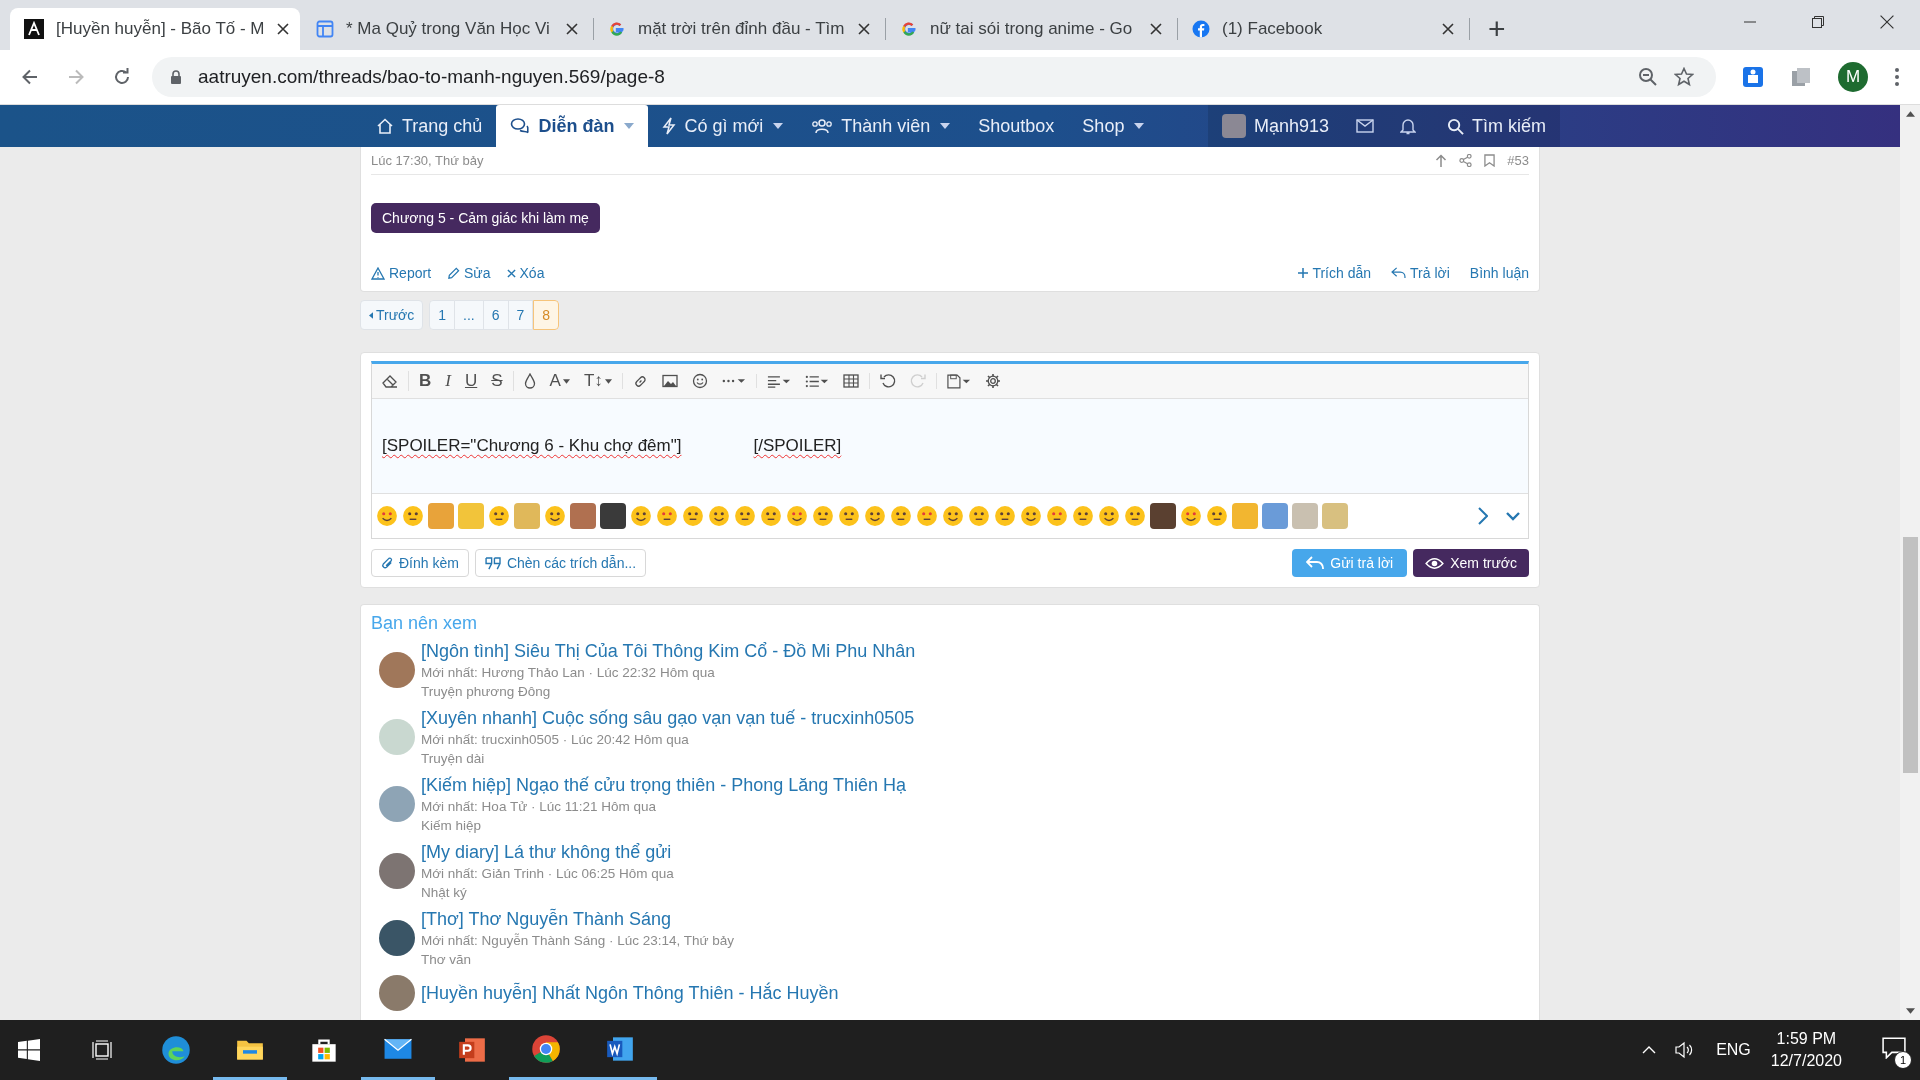  Describe the element at coordinates (630, 993) in the screenshot. I see `thread-title-link: [Huyền huyễn] Nhất Ngôn Thông Thiên - Hắc Huyền` at that location.